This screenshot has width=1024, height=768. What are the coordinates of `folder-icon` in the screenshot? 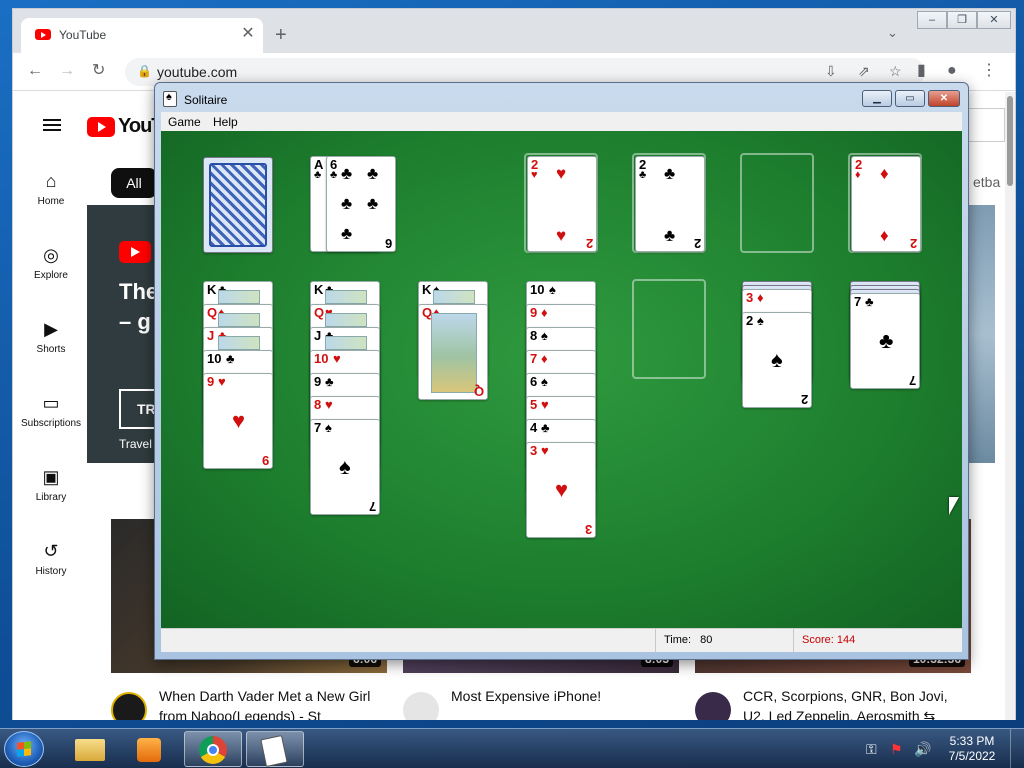 It's located at (90, 750).